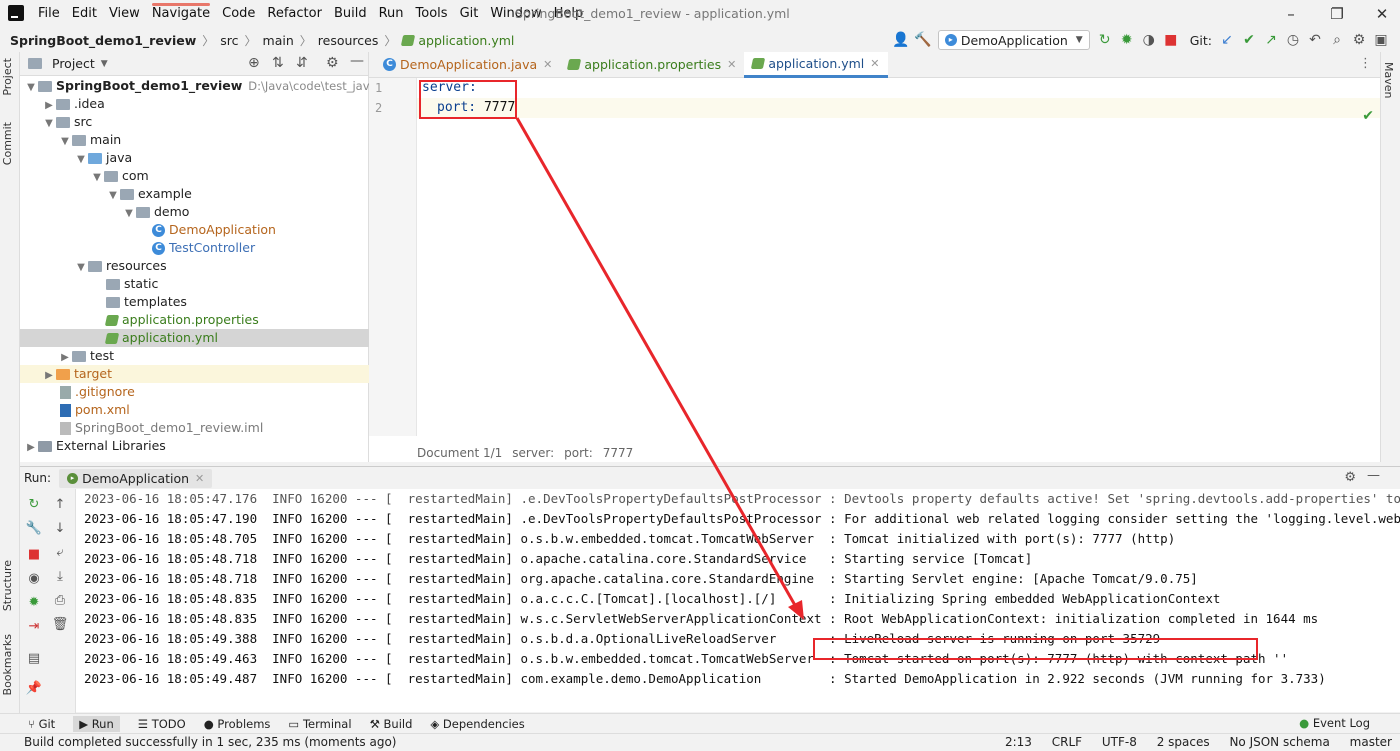 The height and width of the screenshot is (751, 1400). I want to click on tool-tab-label: Run, so click(102, 723).